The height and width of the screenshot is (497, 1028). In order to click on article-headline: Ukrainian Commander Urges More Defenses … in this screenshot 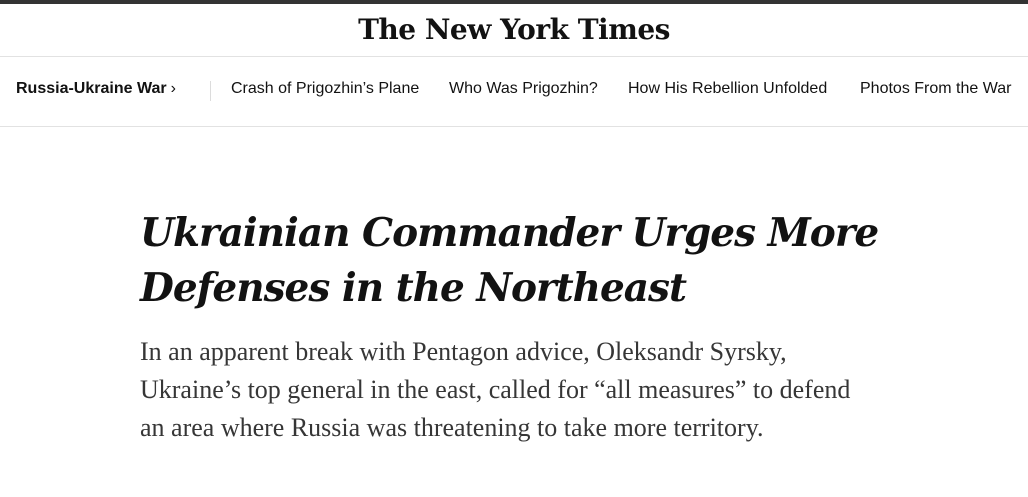, I will do `click(509, 260)`.